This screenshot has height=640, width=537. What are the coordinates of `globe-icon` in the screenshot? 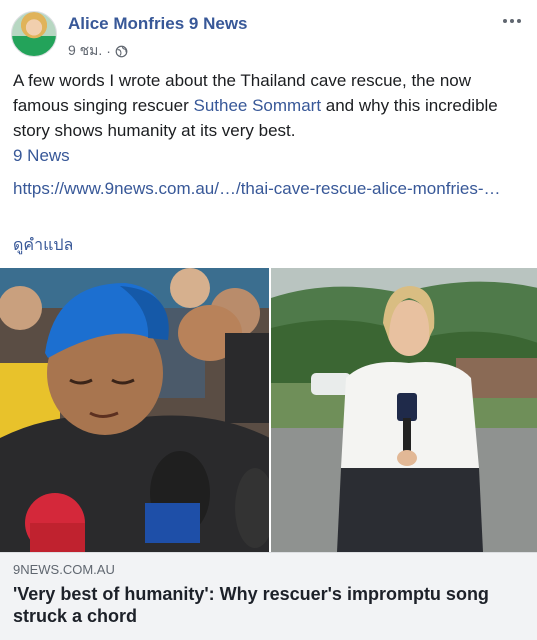 It's located at (121, 51).